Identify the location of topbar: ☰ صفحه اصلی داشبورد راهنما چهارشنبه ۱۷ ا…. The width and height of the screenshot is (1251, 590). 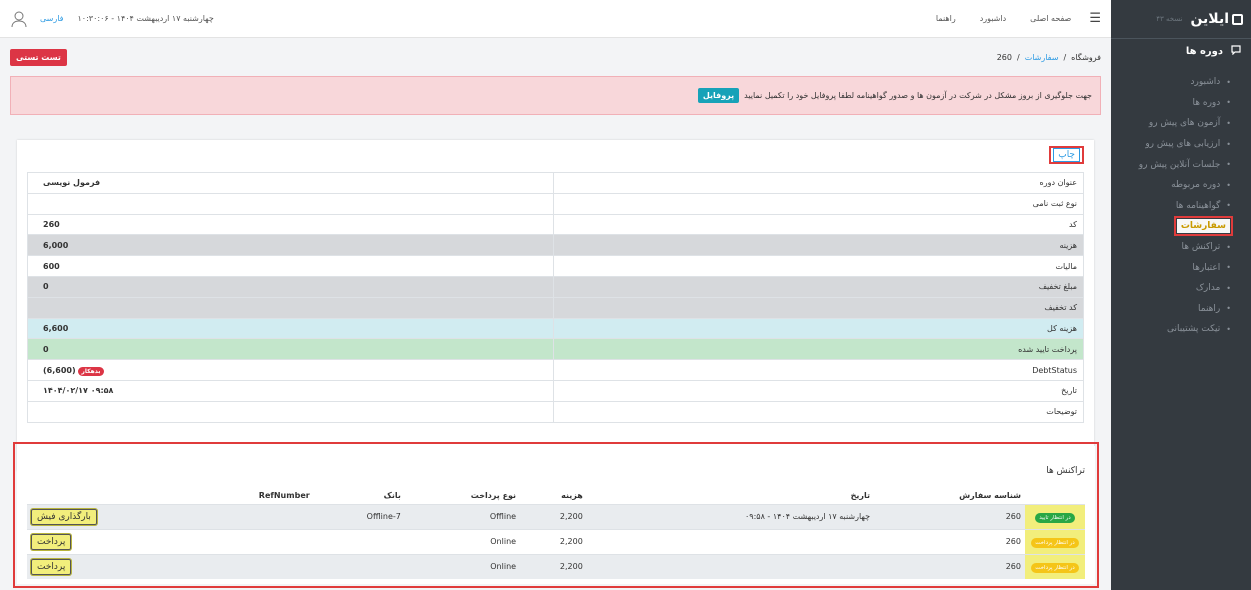
(555, 19).